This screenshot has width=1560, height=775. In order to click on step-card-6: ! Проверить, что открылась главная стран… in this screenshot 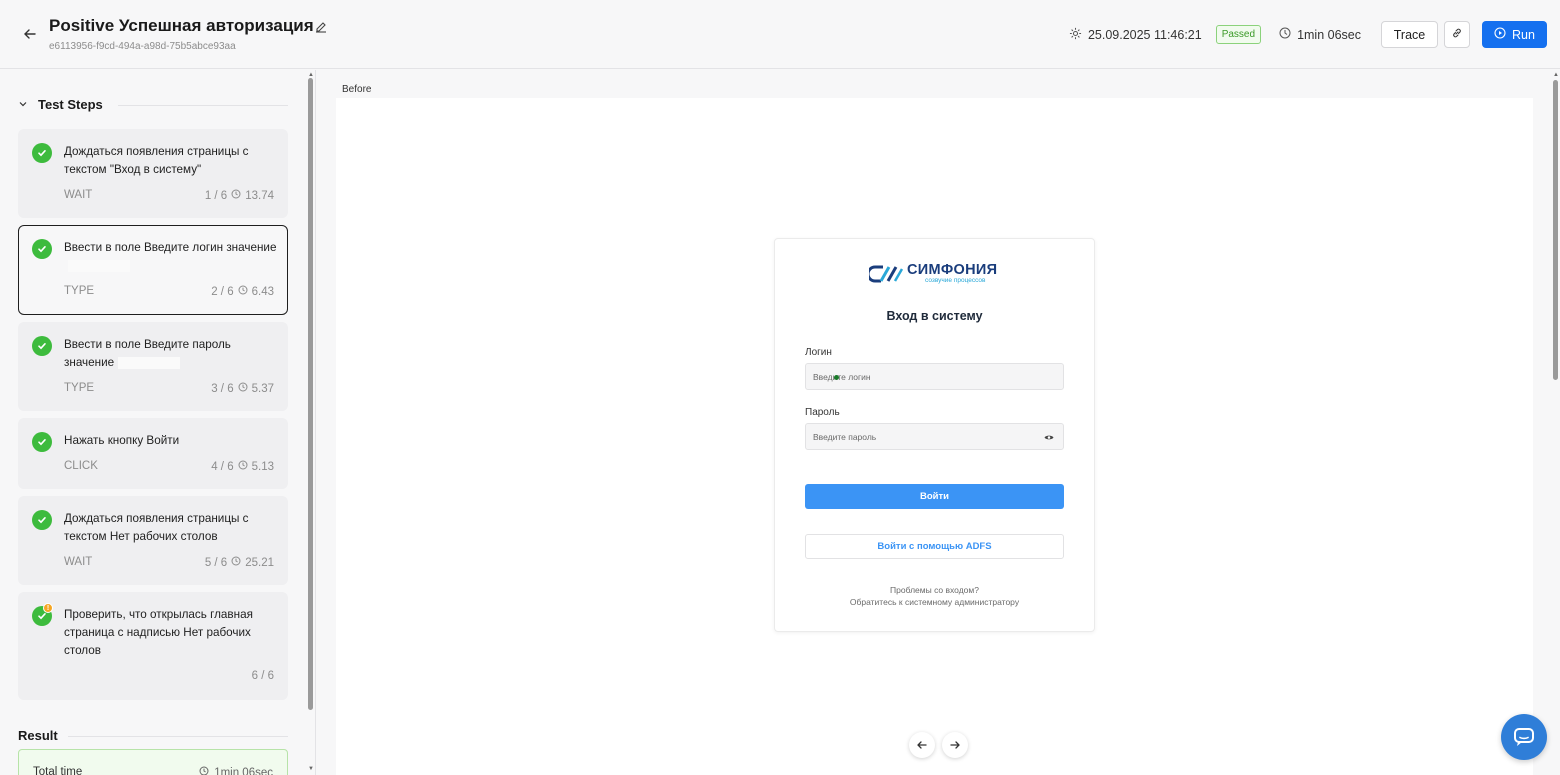, I will do `click(153, 646)`.